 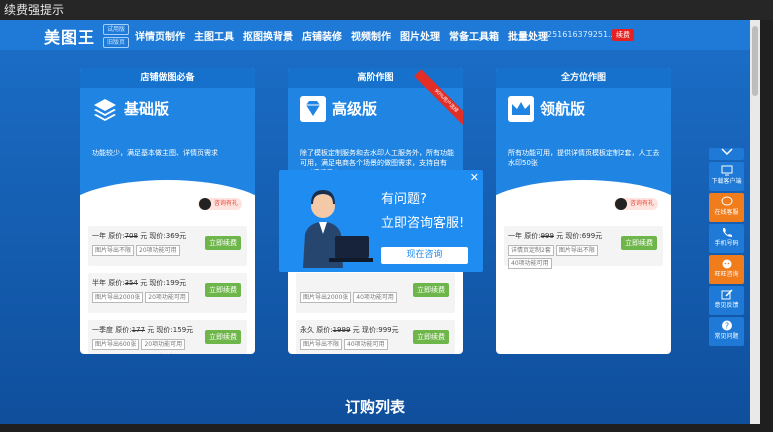 I want to click on plan-option: 图片导出2000张 40项功能可用 立即续费, so click(x=375, y=293).